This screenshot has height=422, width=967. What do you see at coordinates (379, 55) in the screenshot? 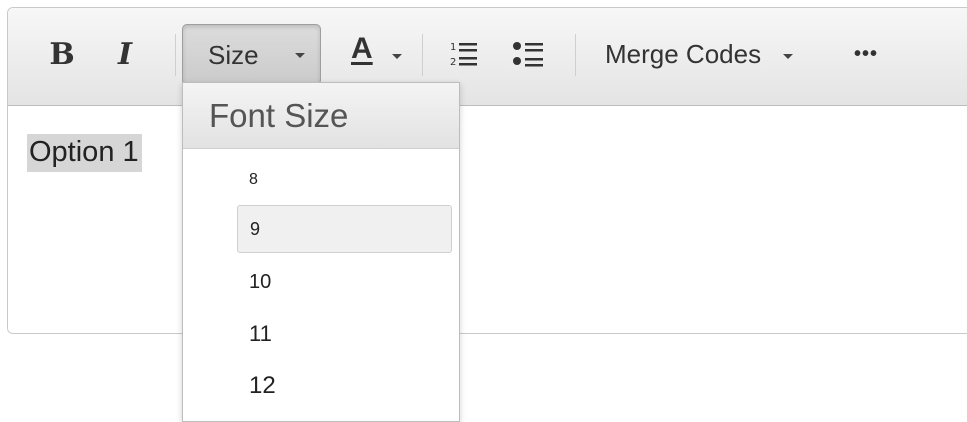
I see `font-color-button: A` at bounding box center [379, 55].